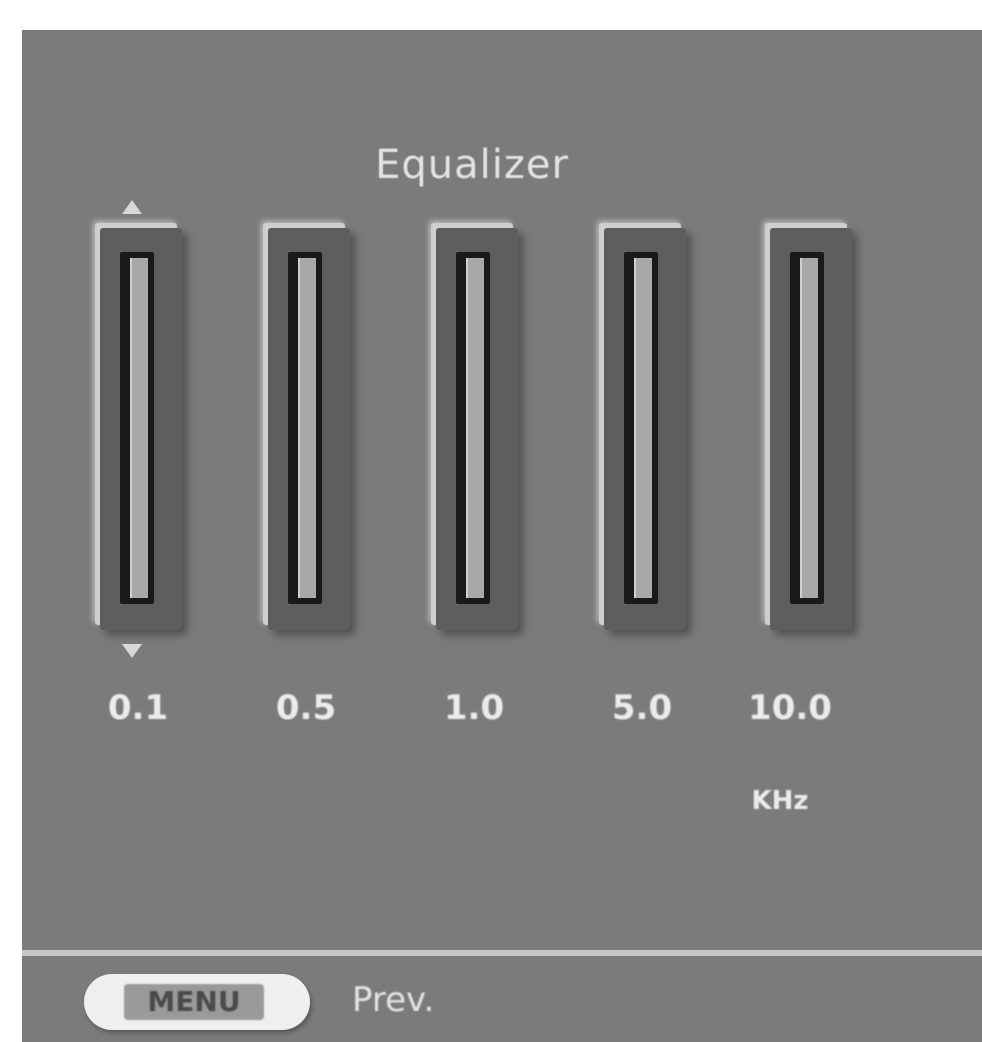  What do you see at coordinates (194, 1002) in the screenshot?
I see `menu-button-label: MENU` at bounding box center [194, 1002].